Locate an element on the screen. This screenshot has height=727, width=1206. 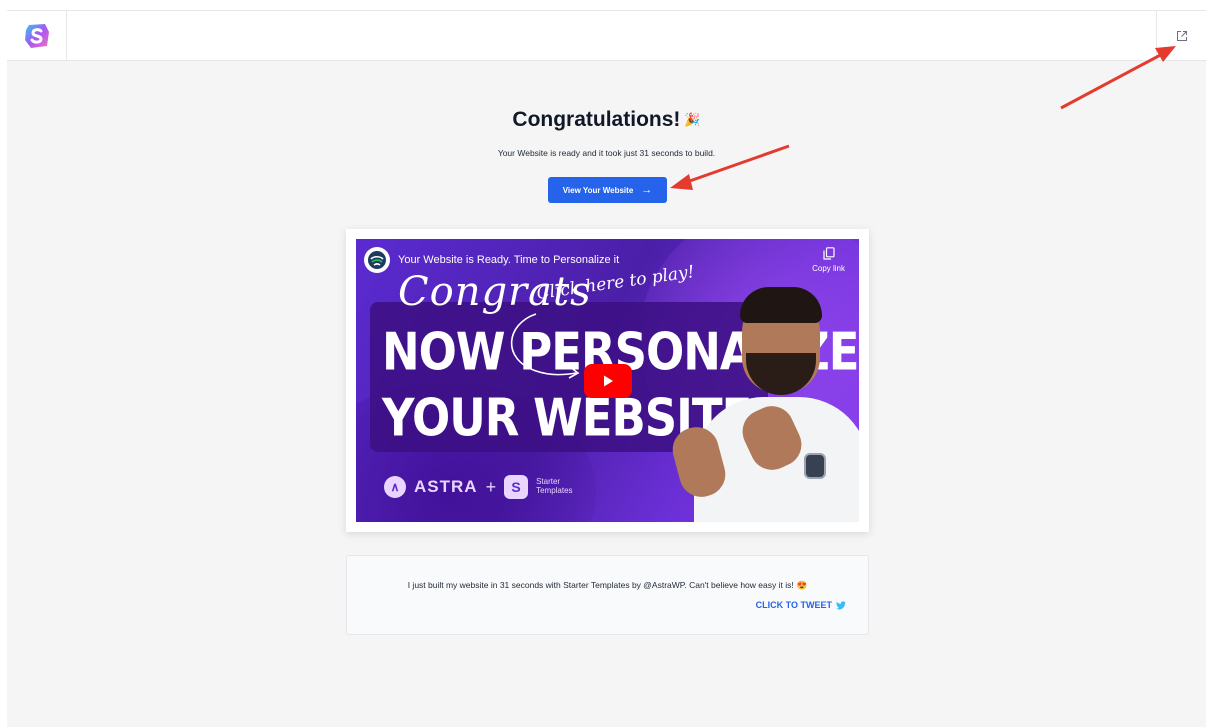
brand-plus: + is located at coordinates (491, 486).